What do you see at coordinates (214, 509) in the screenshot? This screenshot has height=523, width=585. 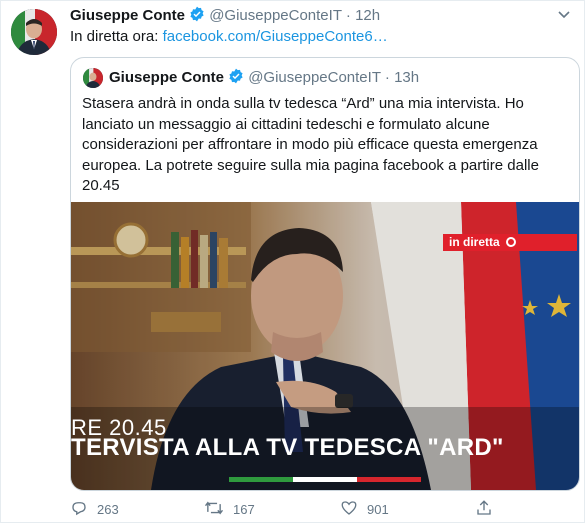 I see `retweet-icon` at bounding box center [214, 509].